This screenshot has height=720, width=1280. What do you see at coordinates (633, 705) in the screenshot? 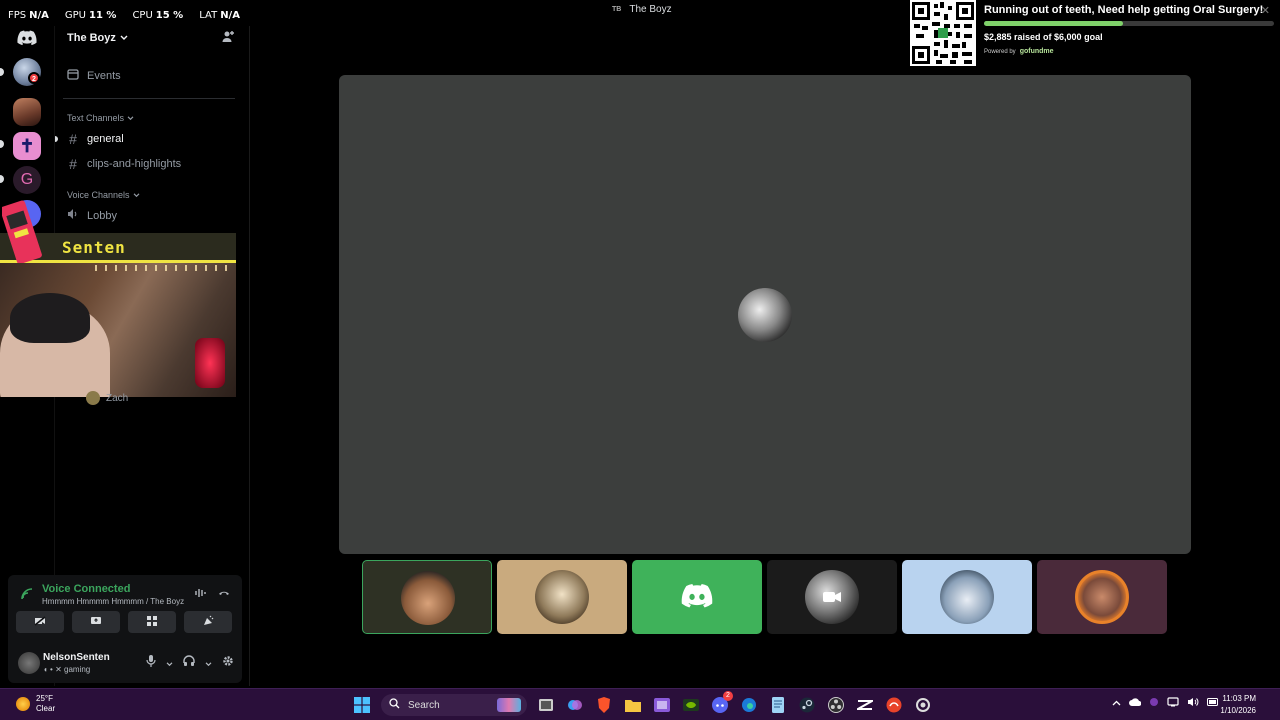
I see `file-explorer-icon` at bounding box center [633, 705].